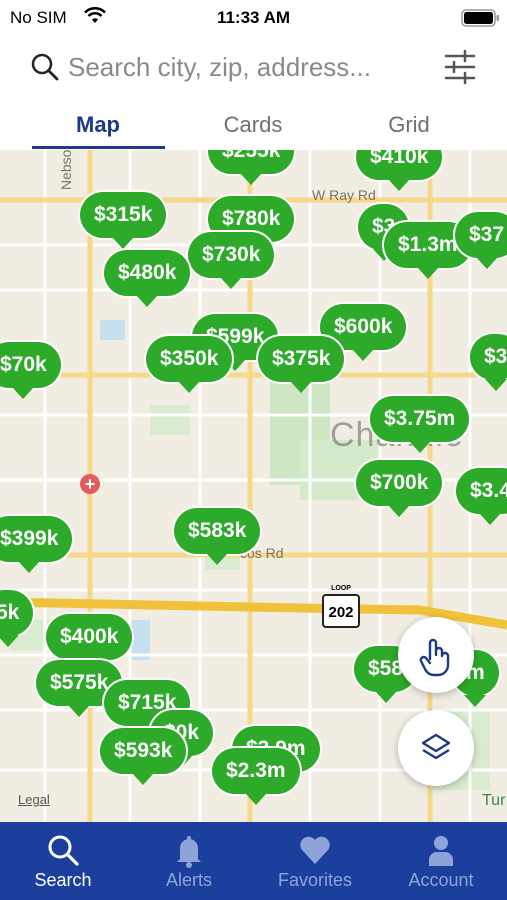 This screenshot has height=900, width=507. I want to click on bottom-nav: Search Alerts Favorites Account, so click(253, 861).